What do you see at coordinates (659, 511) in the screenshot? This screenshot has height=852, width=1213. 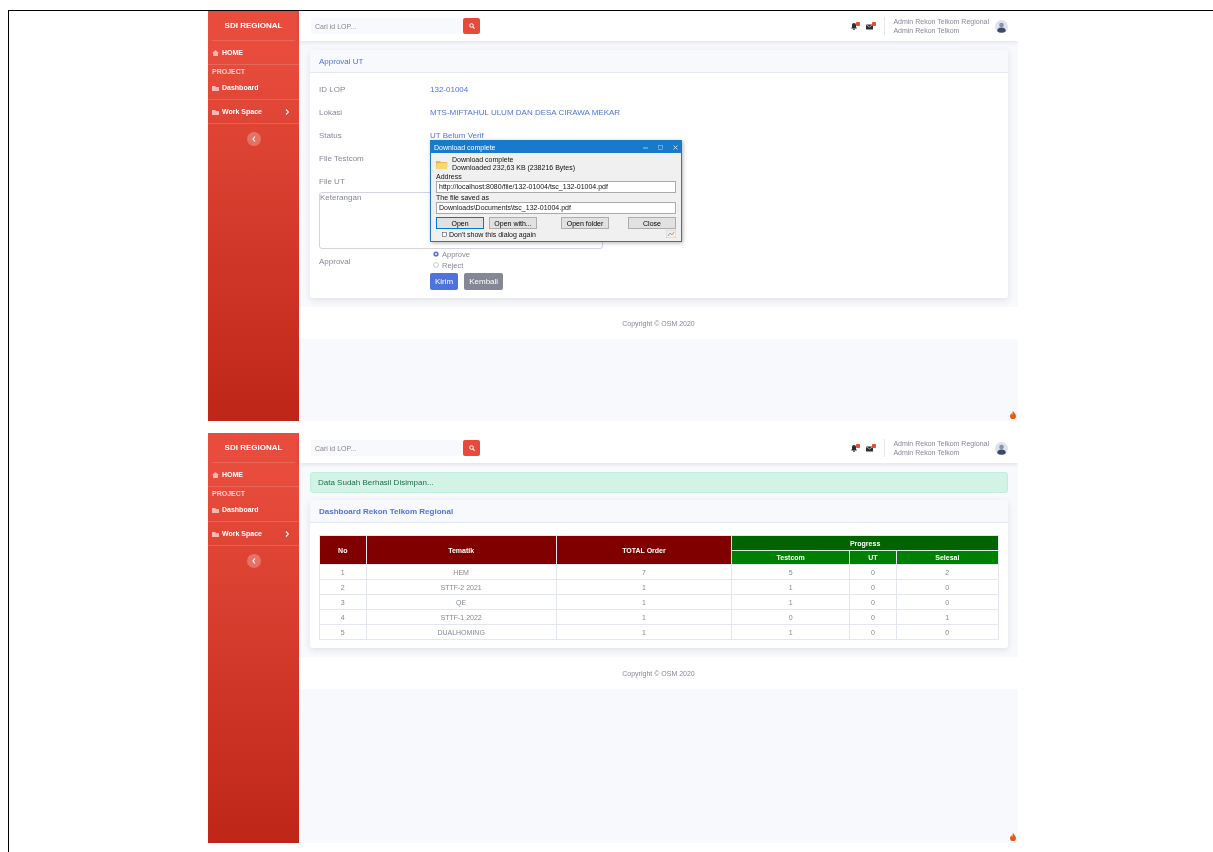 I see `card-title: Dashboard Rekon Telkom Regional` at bounding box center [659, 511].